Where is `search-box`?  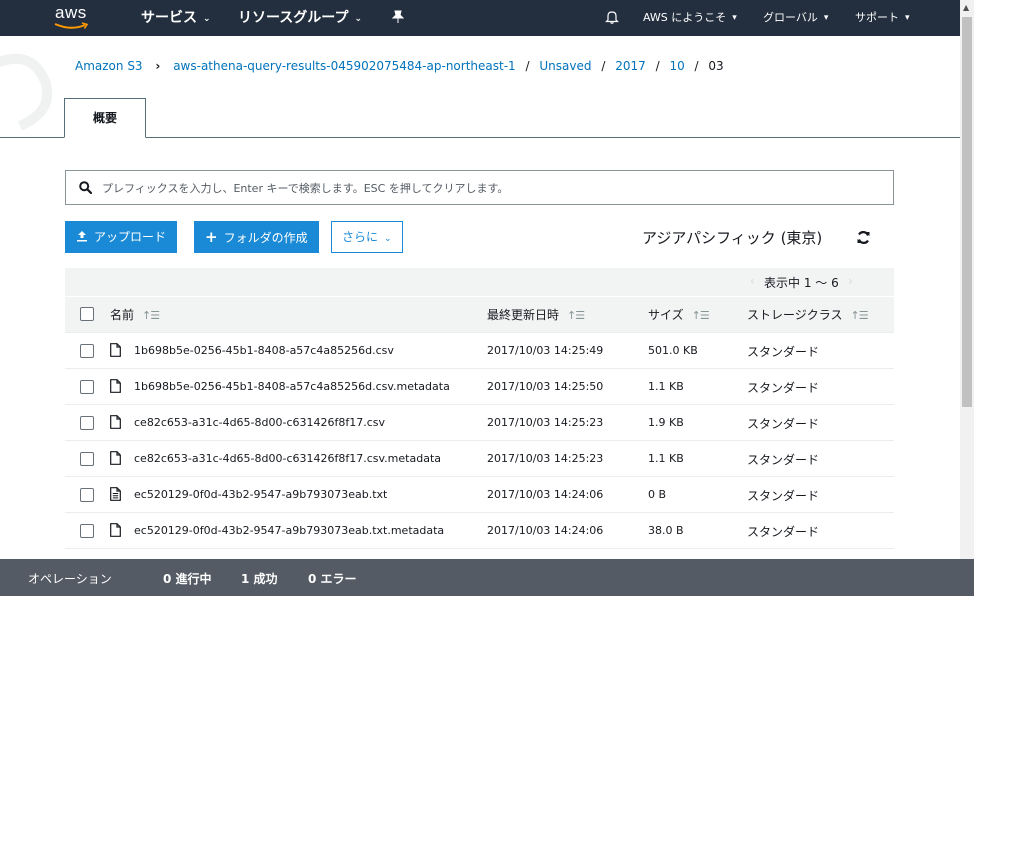
search-box is located at coordinates (479, 187).